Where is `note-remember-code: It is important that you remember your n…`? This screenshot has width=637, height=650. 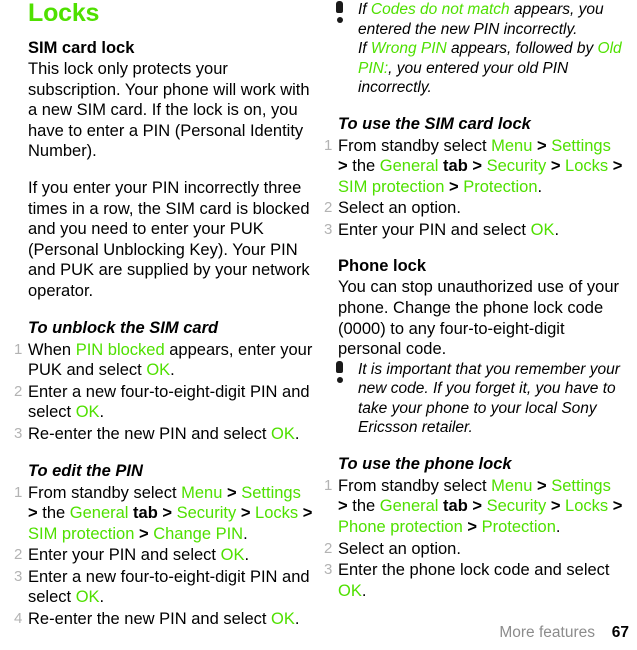 note-remember-code: It is important that you remember your n… is located at coordinates (479, 399).